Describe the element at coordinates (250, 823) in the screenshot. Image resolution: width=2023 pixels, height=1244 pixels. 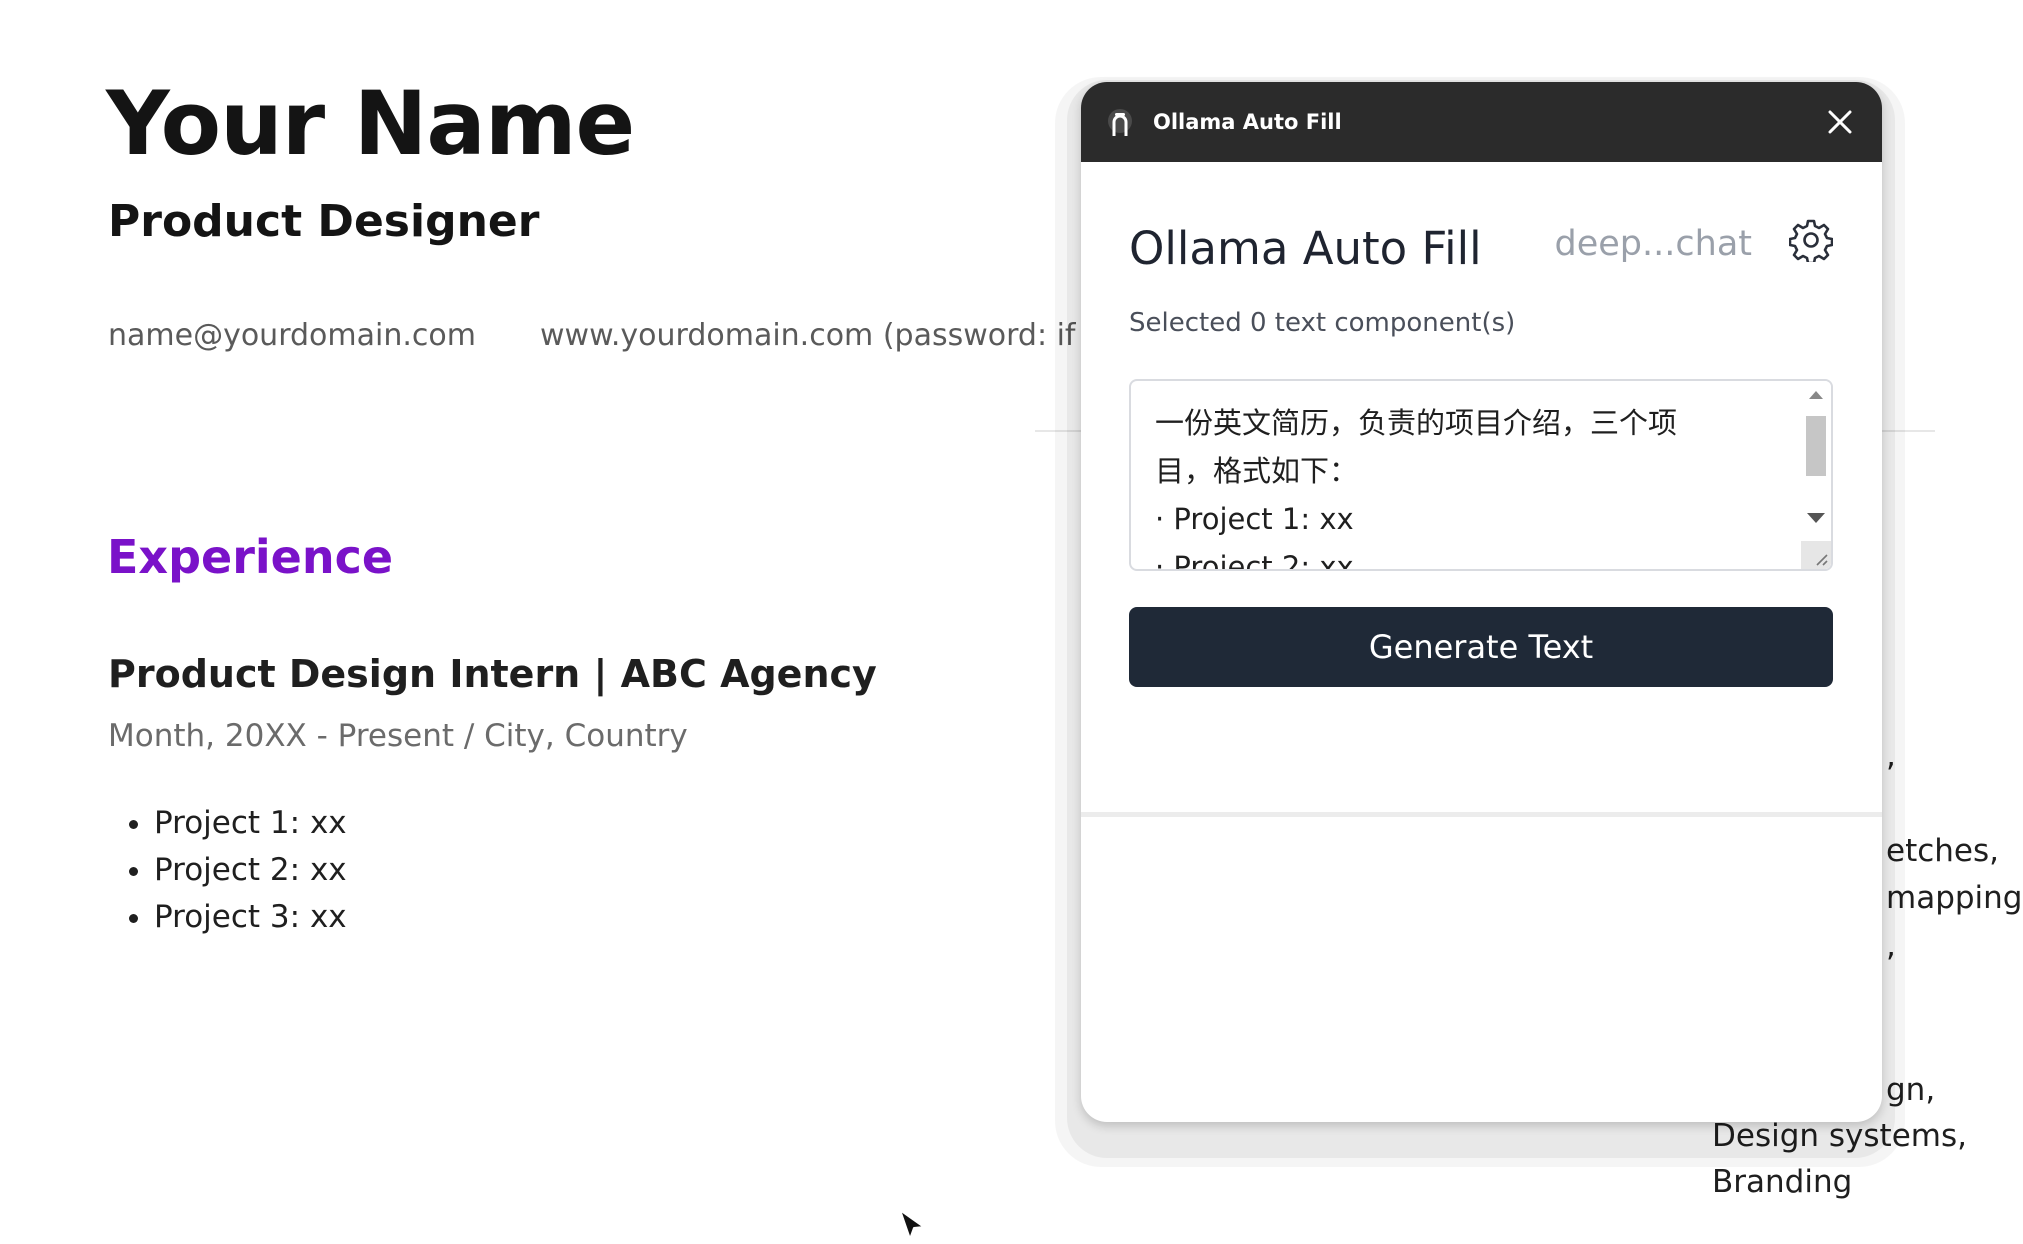
I see `list-item: Project 1: xx` at that location.